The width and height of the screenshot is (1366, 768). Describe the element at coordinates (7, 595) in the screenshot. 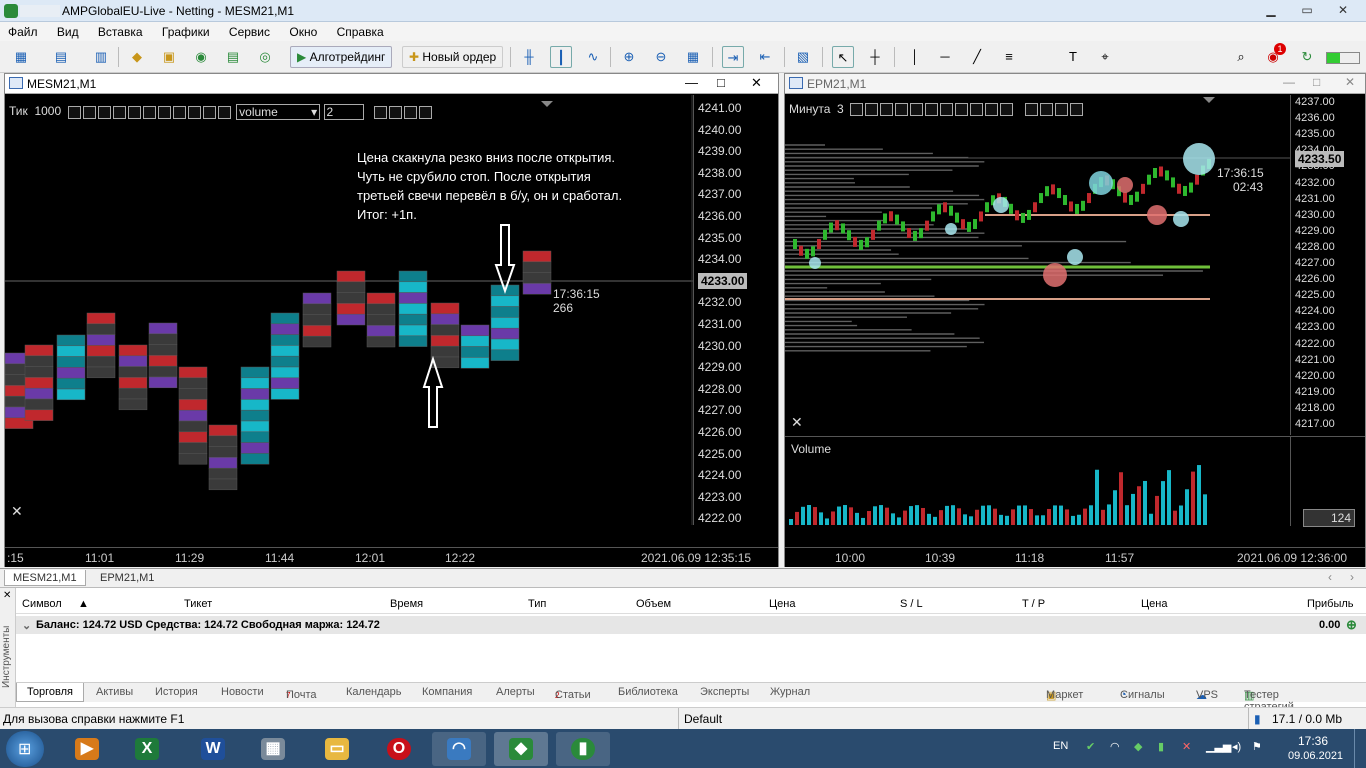

I see `close-panel-icon: ✕` at that location.